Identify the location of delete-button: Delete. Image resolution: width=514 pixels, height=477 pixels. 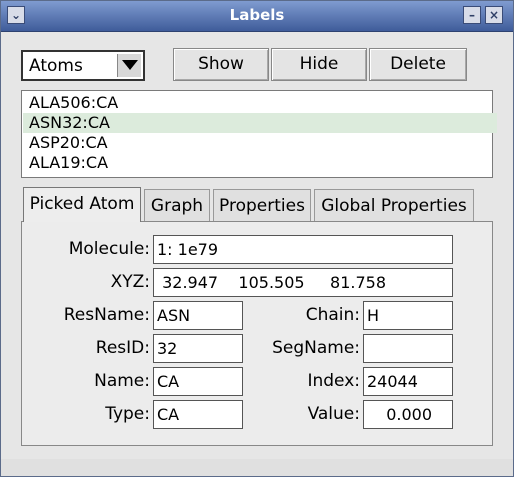
(418, 64).